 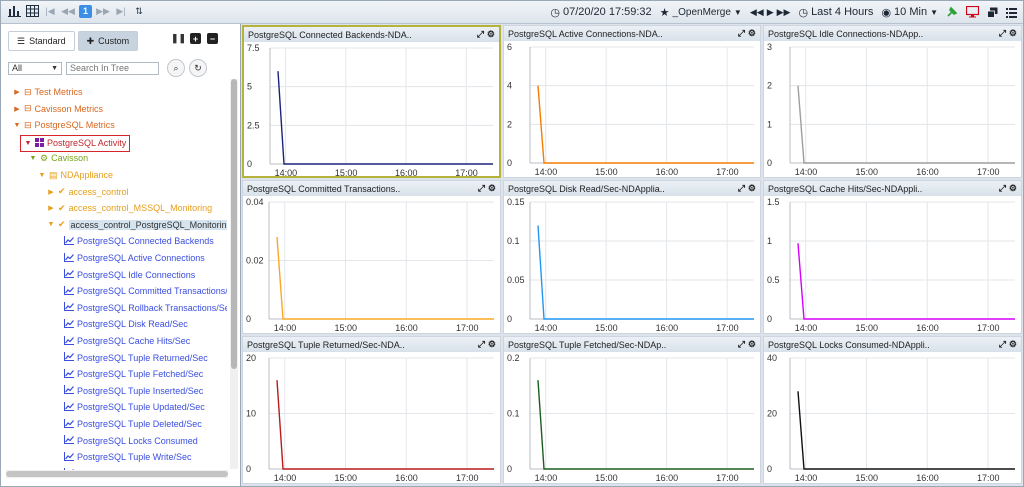 What do you see at coordinates (198, 68) in the screenshot?
I see `refresh-icon: ↻` at bounding box center [198, 68].